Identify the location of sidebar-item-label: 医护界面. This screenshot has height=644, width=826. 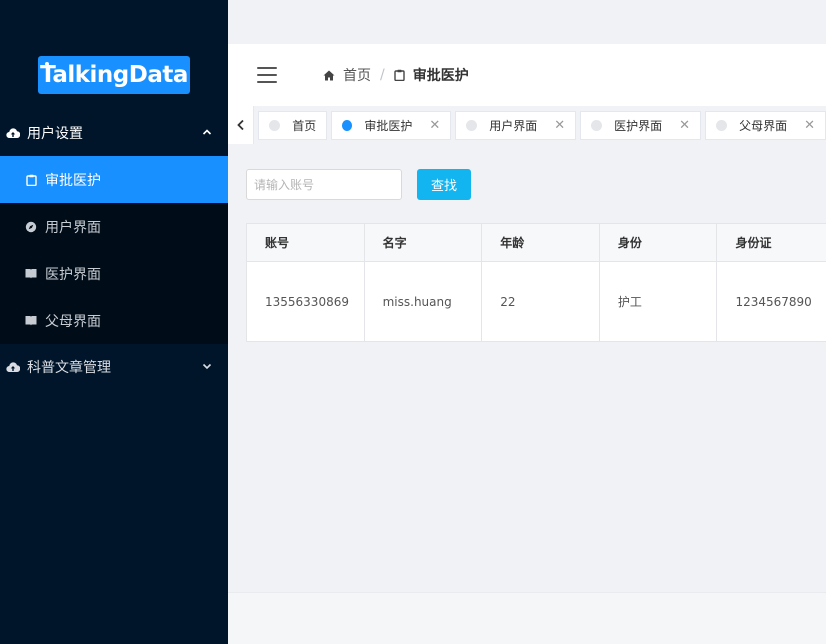
(73, 274).